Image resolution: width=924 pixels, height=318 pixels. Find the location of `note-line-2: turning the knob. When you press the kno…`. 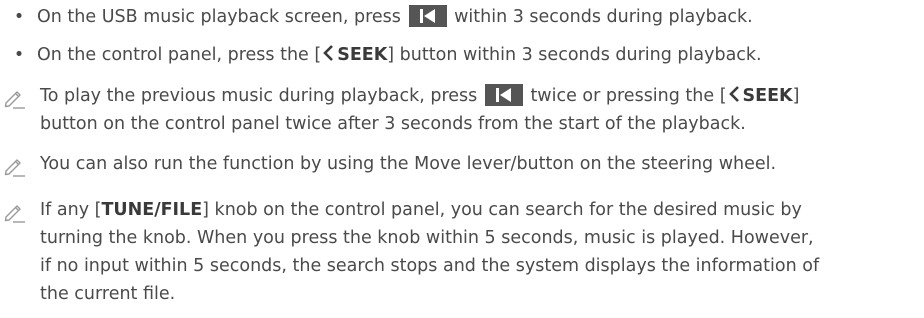

note-line-2: turning the knob. When you press the kno… is located at coordinates (427, 238).